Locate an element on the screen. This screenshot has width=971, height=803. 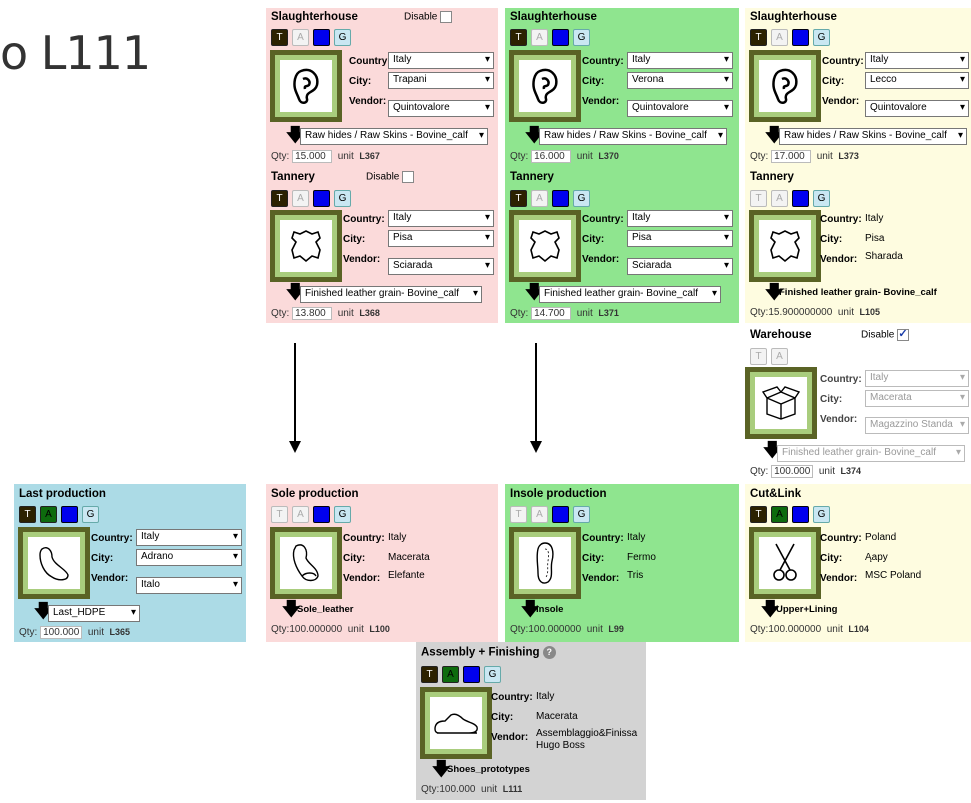
vendor-select: Magazzino Standa is located at coordinates (917, 425).